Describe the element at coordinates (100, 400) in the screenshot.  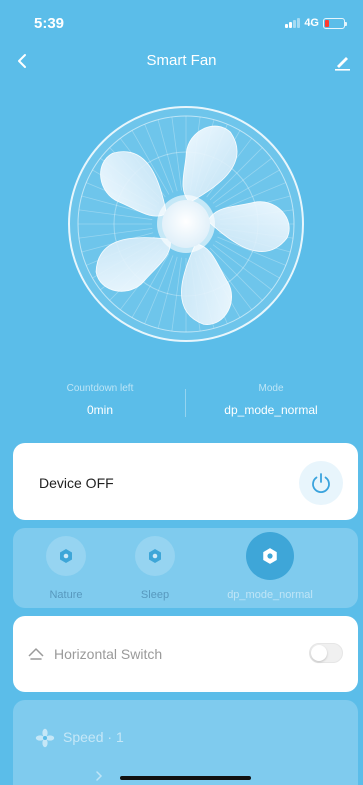
I see `countdown-info: Countdown left 0min` at that location.